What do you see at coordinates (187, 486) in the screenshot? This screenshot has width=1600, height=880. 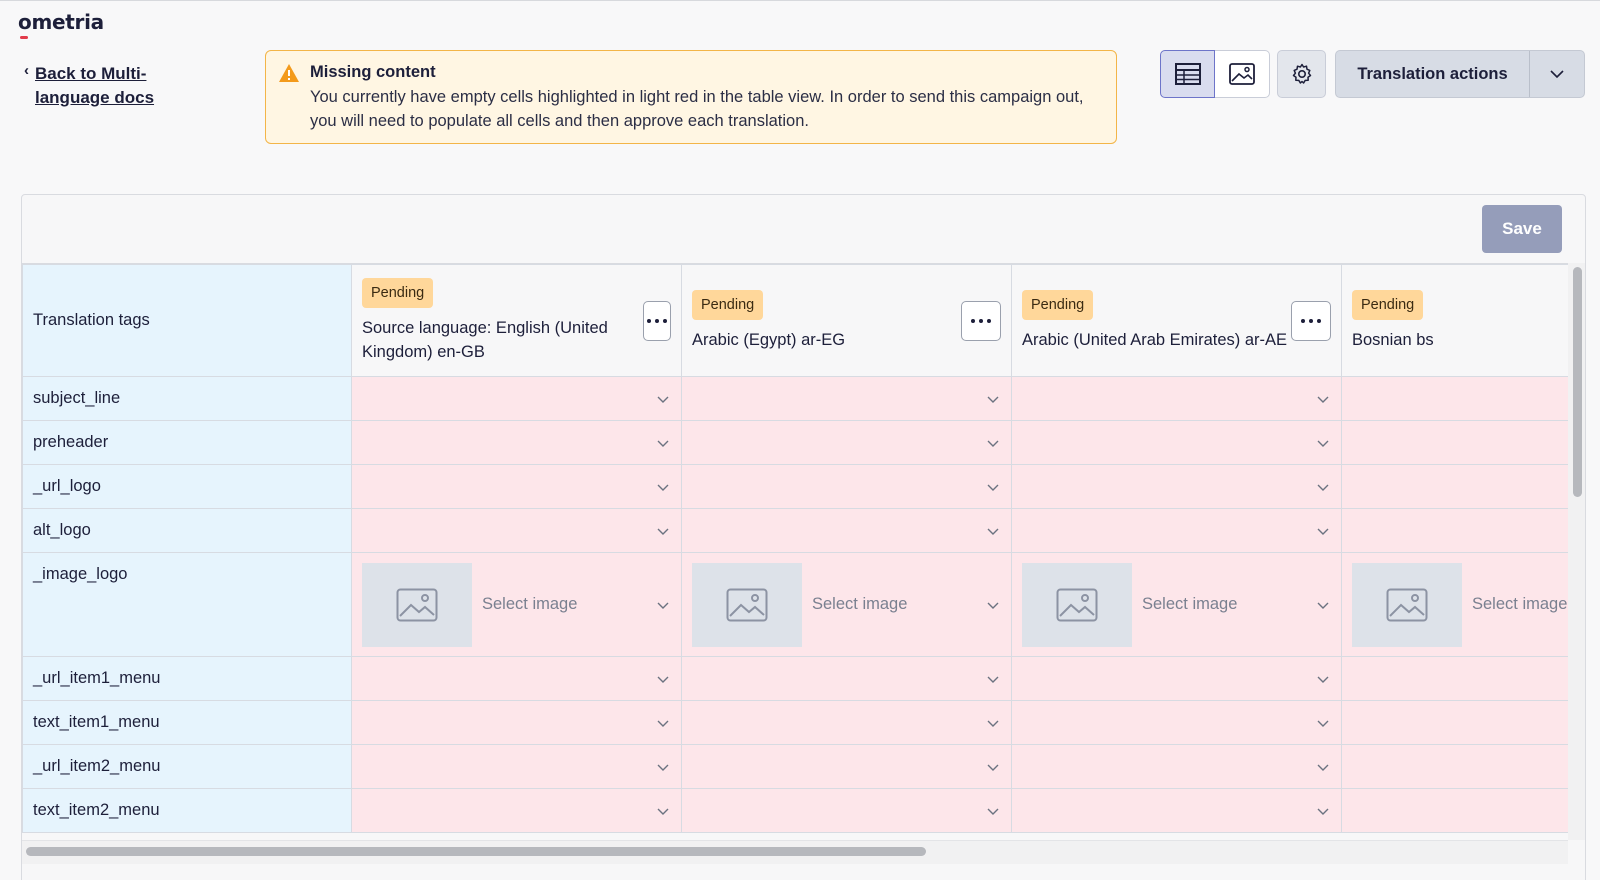 I see `tag-name: _url_logo` at bounding box center [187, 486].